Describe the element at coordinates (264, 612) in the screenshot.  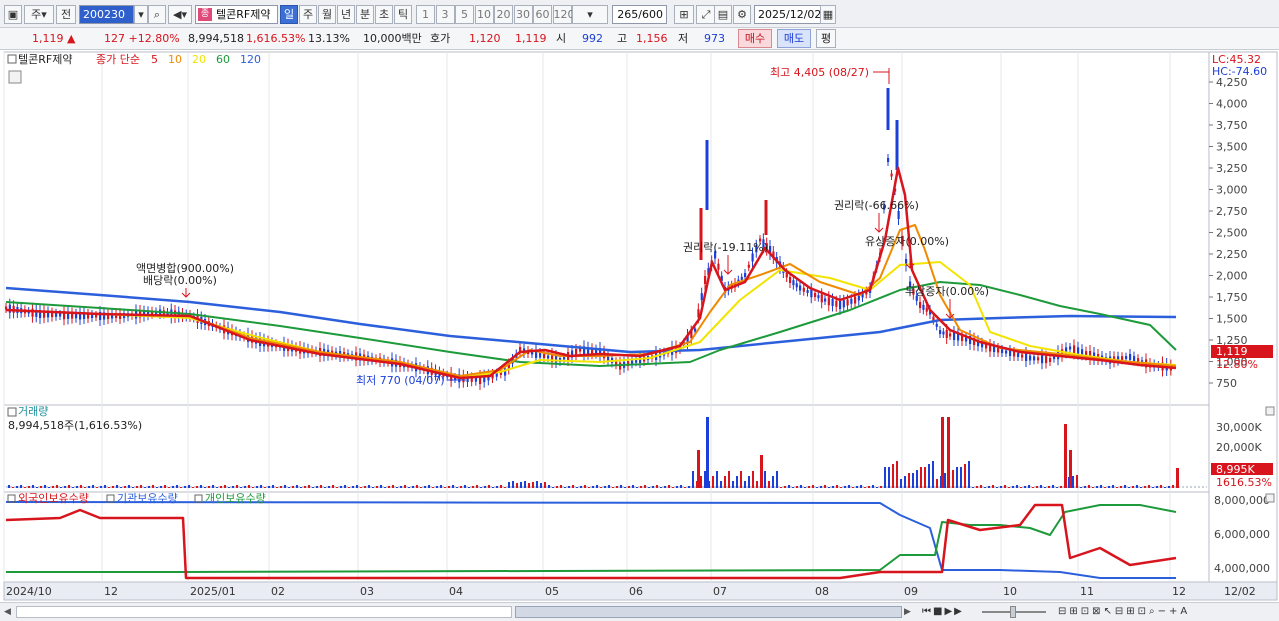
I see `scroll-track` at that location.